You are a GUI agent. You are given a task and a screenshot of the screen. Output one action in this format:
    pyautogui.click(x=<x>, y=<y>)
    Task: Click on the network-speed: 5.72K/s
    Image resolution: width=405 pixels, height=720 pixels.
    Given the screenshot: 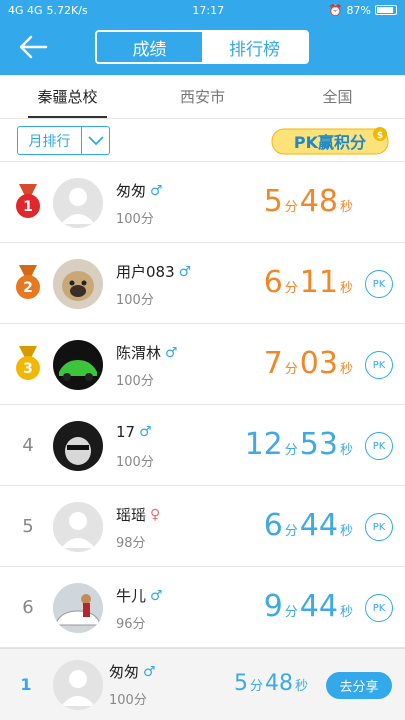 What is the action you would take?
    pyautogui.click(x=67, y=10)
    